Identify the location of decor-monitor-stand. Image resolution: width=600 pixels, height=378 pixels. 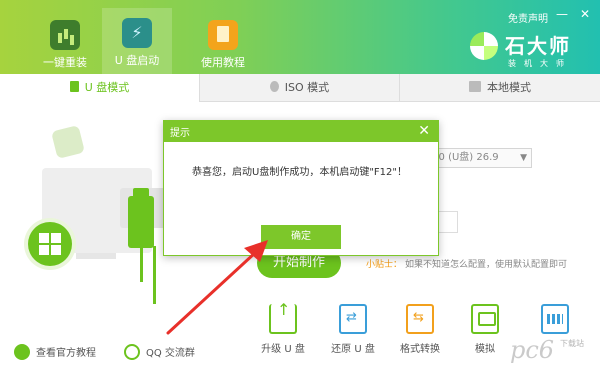
(96, 256).